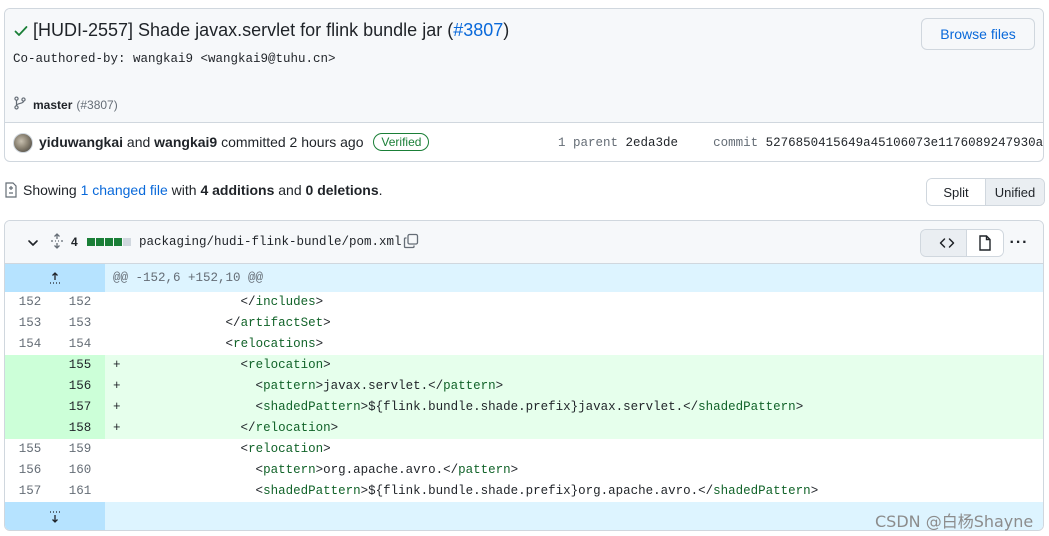  Describe the element at coordinates (96, 105) in the screenshot. I see `branch-pr-ref: (#3807)` at that location.